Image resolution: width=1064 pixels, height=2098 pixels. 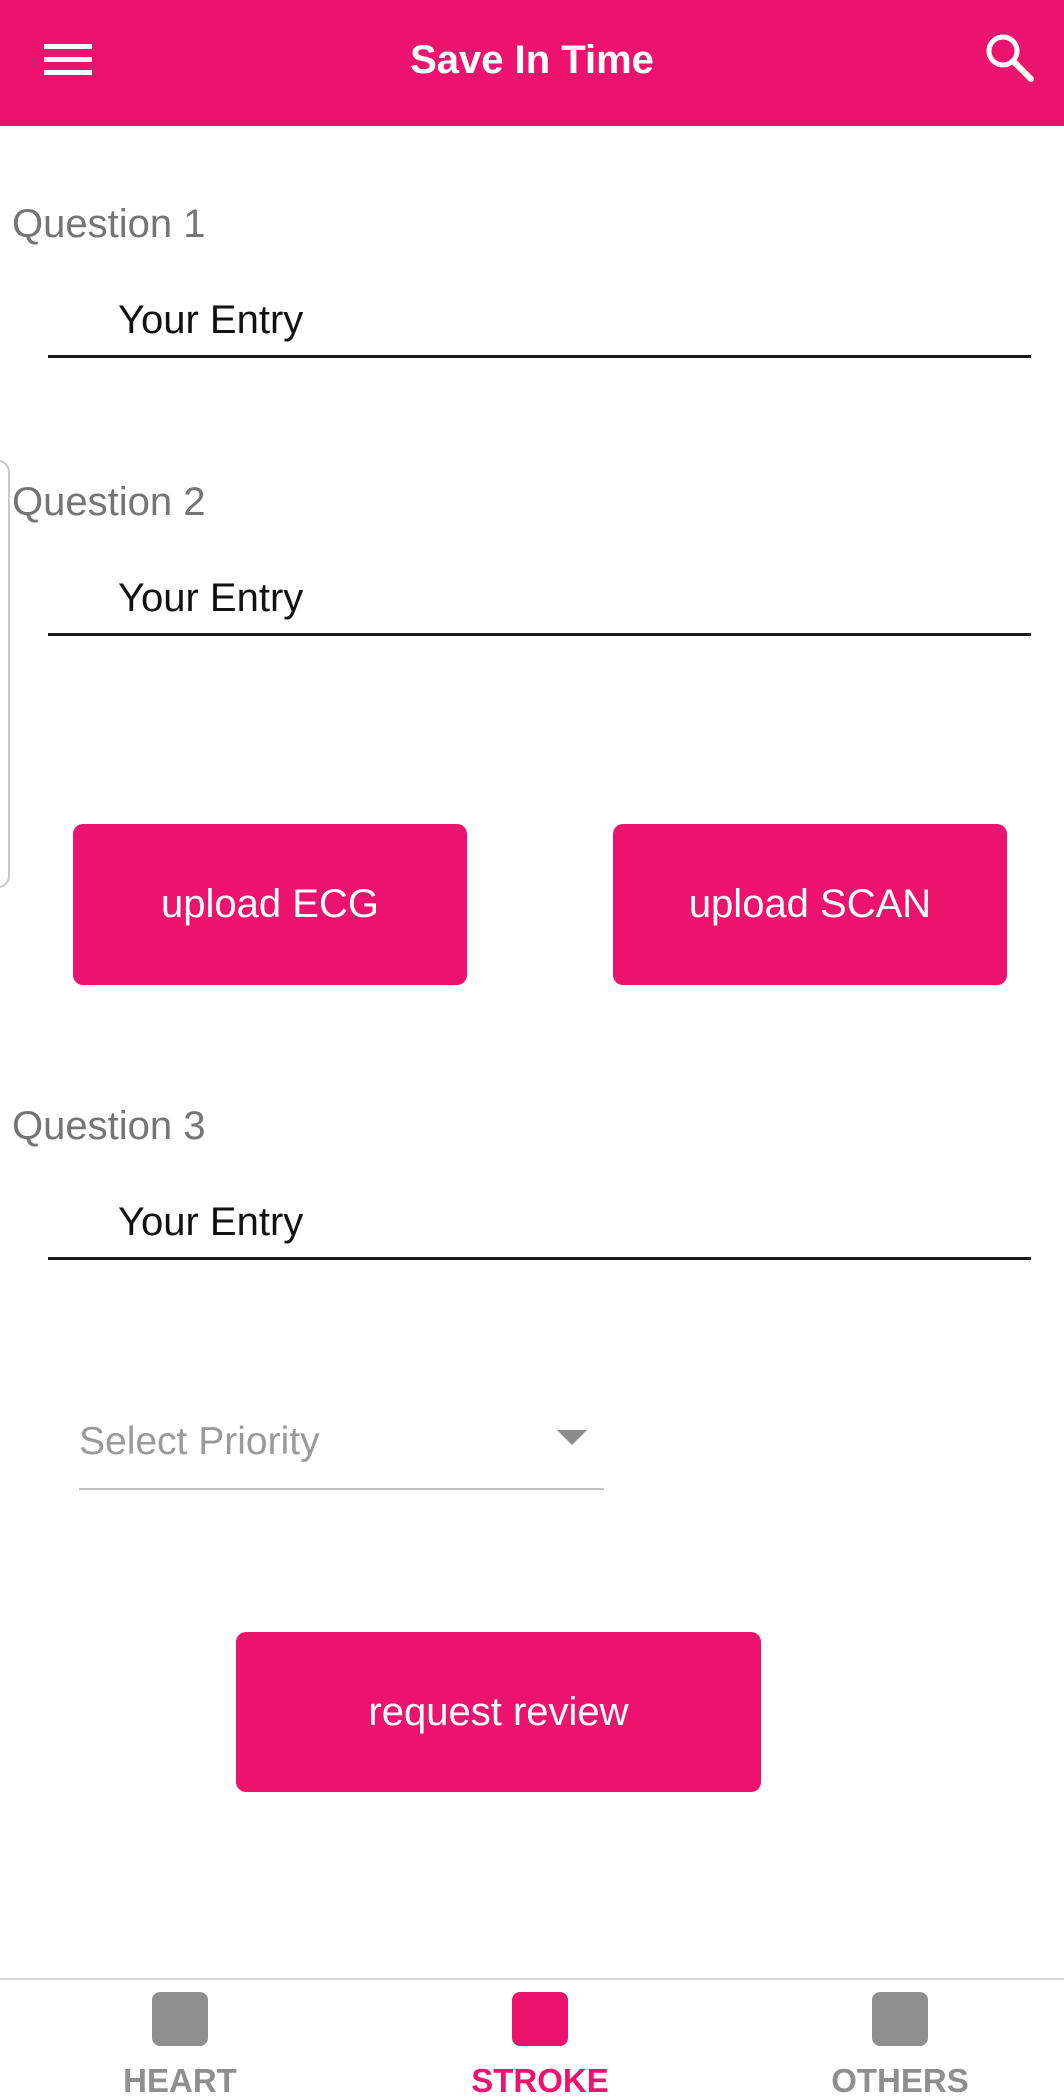 I want to click on question-3-field, so click(x=539, y=1224).